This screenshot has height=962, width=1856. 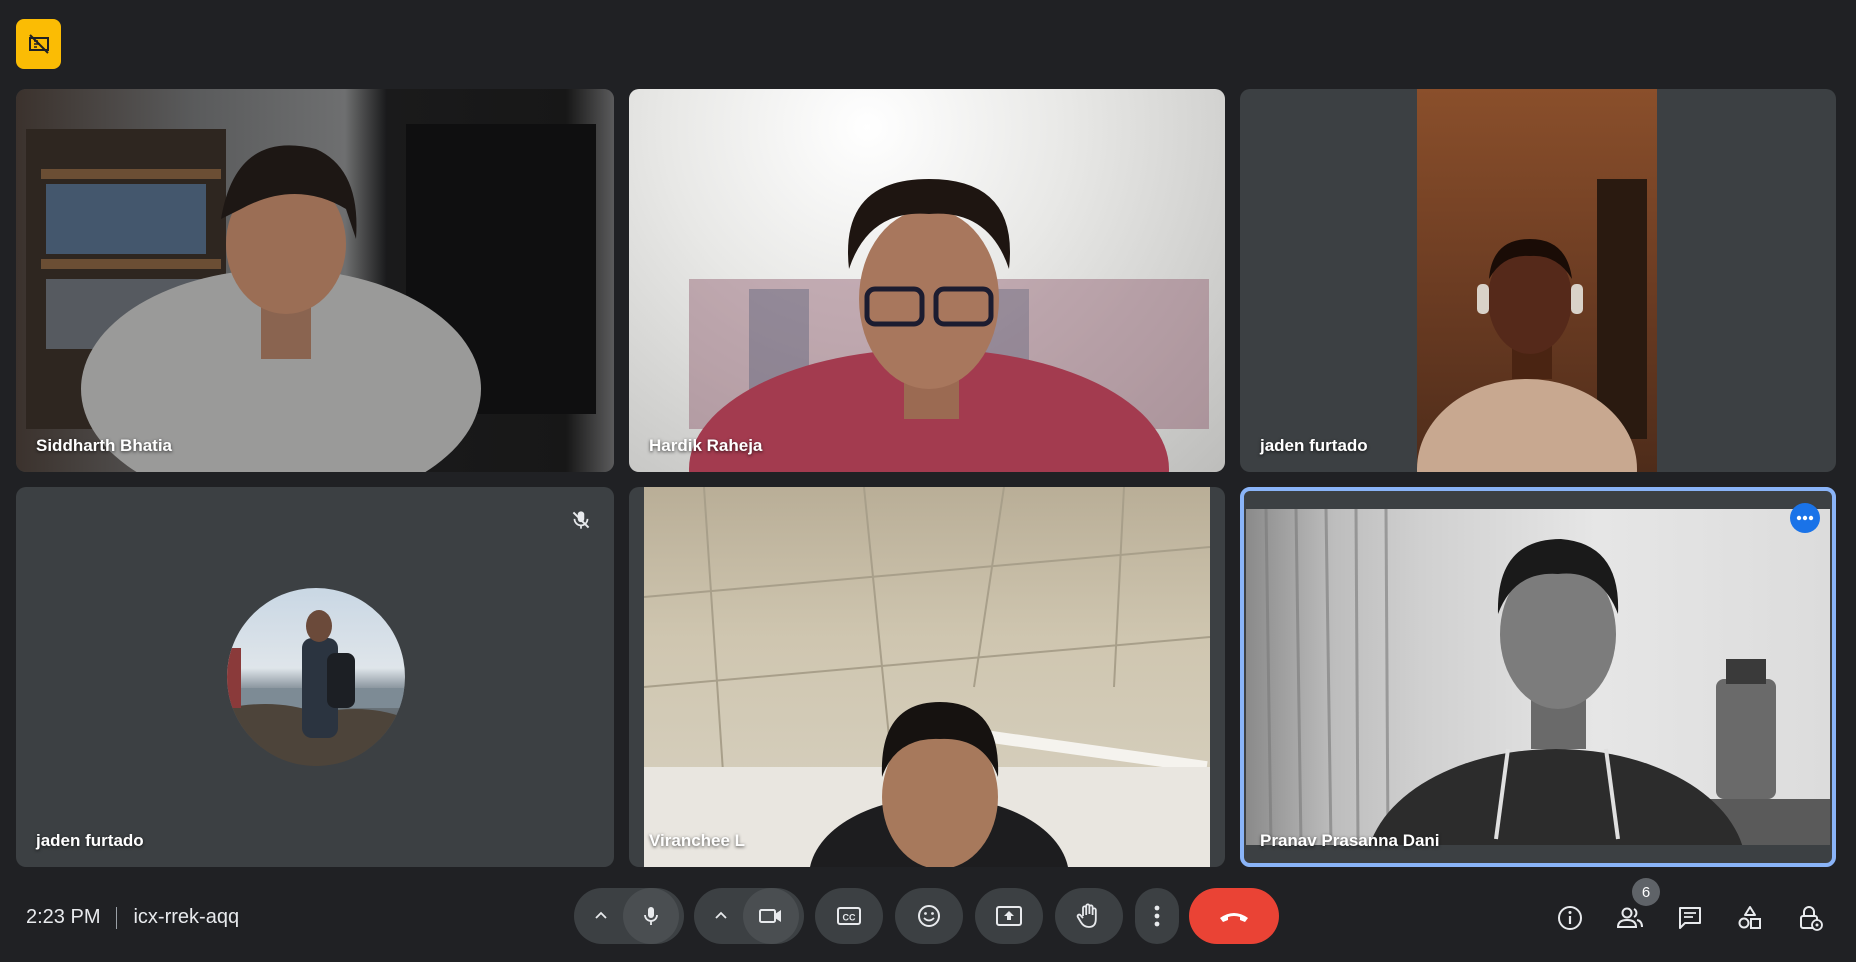 I want to click on participant-name: Hardik Raheja, so click(x=706, y=445).